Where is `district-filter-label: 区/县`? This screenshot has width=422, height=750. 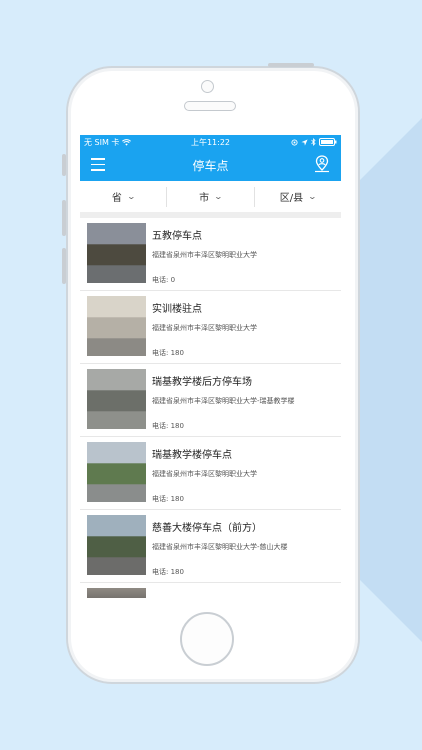 district-filter-label: 区/县 is located at coordinates (291, 198).